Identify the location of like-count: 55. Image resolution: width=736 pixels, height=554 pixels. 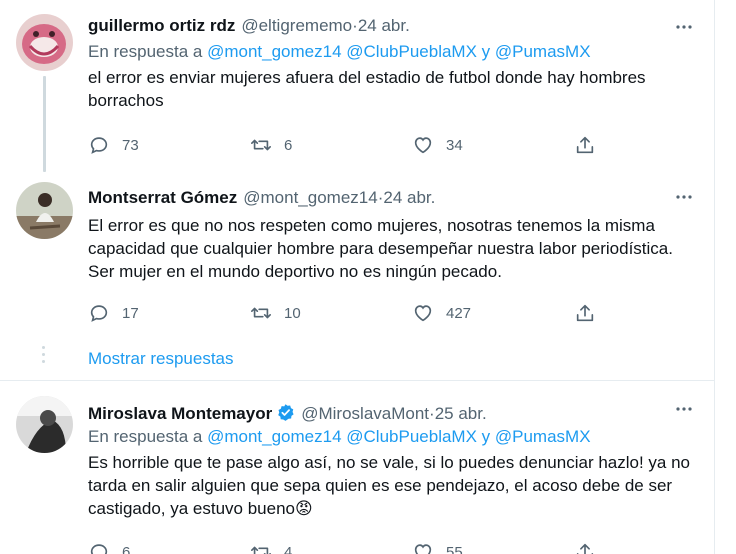
(454, 548).